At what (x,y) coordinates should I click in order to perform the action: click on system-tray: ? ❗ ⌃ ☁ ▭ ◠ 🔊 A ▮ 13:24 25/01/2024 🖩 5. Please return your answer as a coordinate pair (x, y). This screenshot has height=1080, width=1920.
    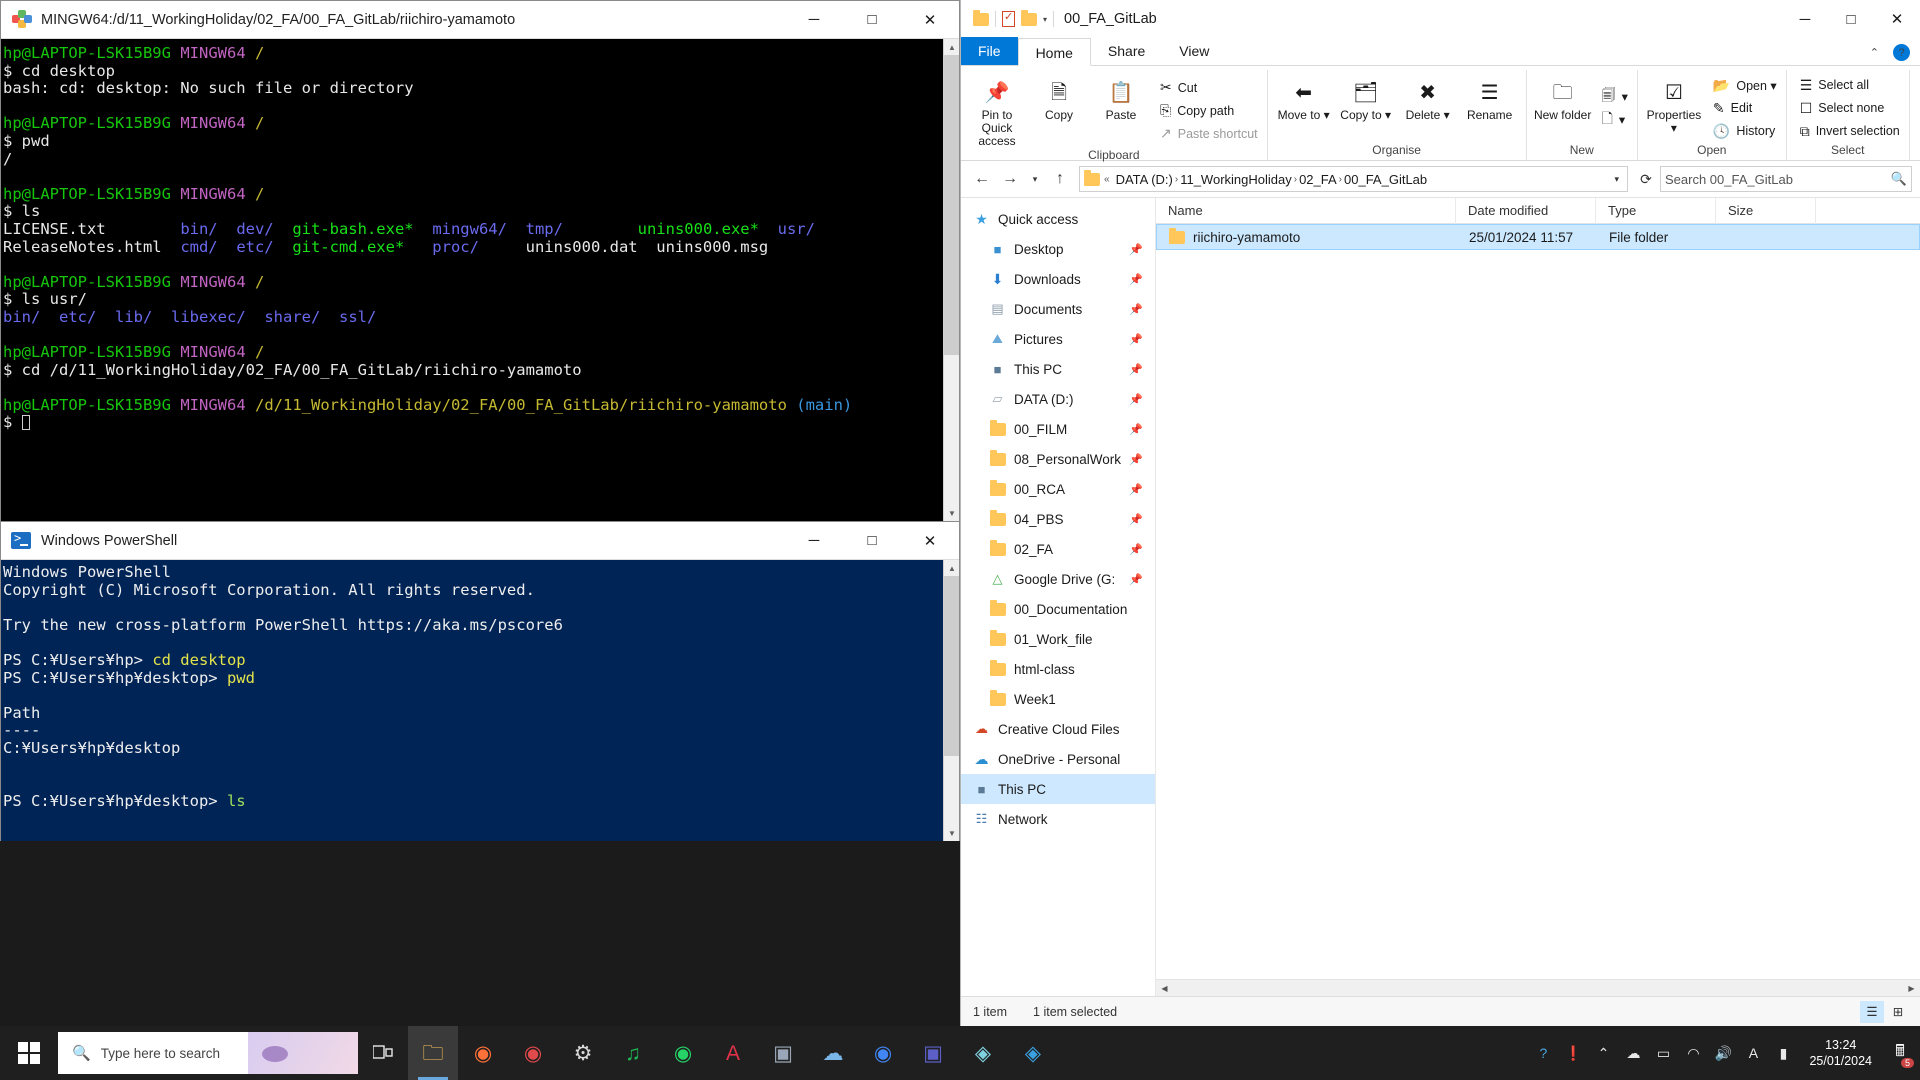
    Looking at the image, I should click on (1724, 1053).